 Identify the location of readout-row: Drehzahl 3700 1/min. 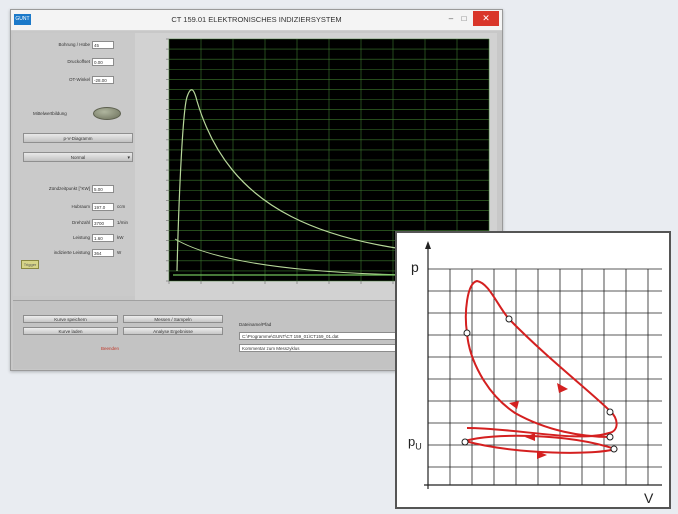
(74, 223).